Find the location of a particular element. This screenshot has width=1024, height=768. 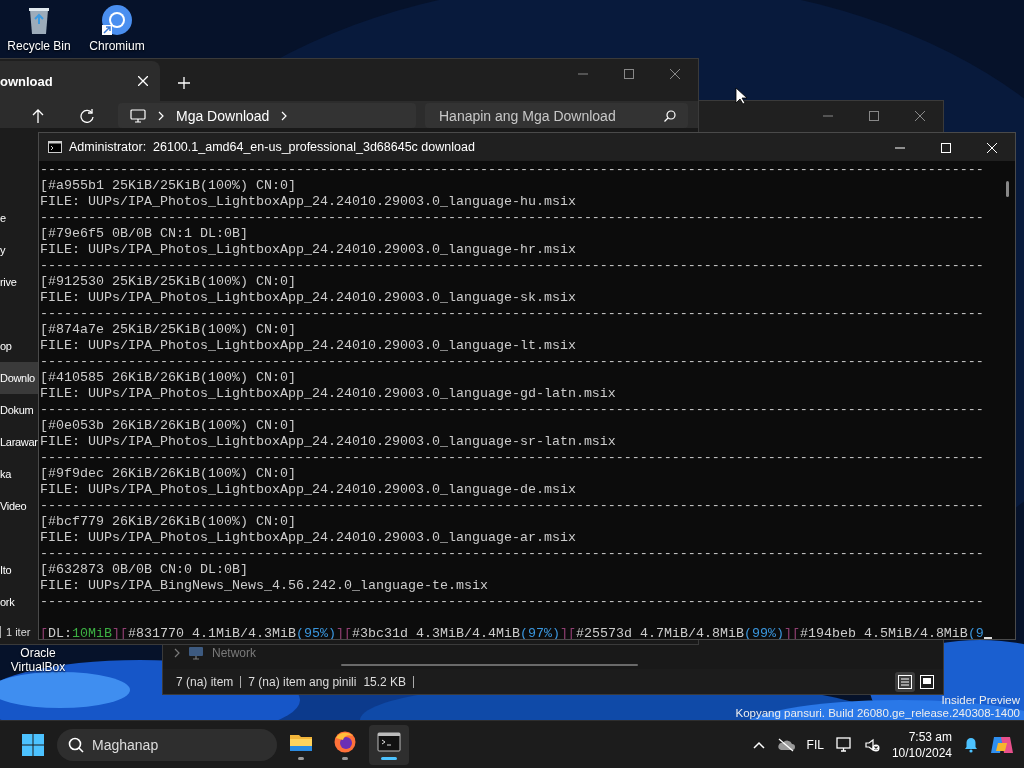

console-line: [#874a7e 25KiB/25KiB(100%) CN:0] is located at coordinates (168, 330).